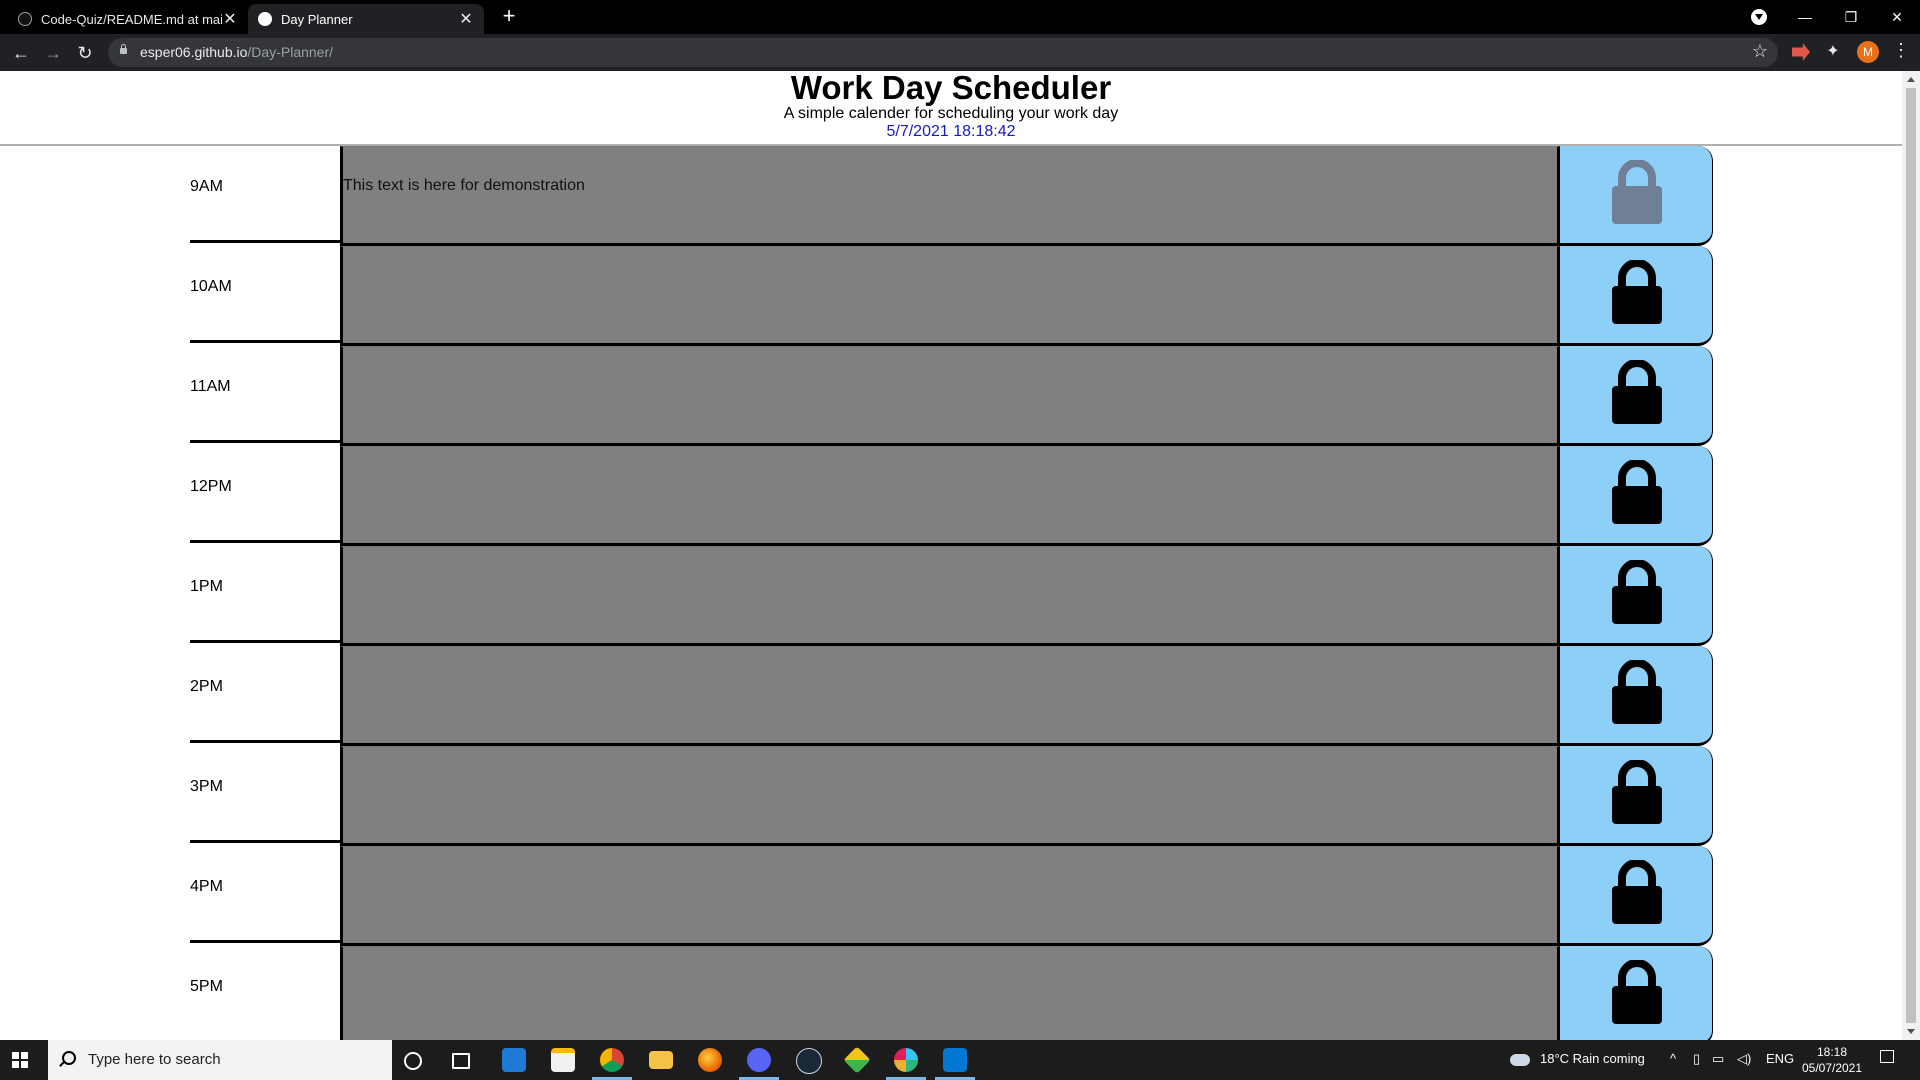  I want to click on windows-start-icon, so click(20, 1060).